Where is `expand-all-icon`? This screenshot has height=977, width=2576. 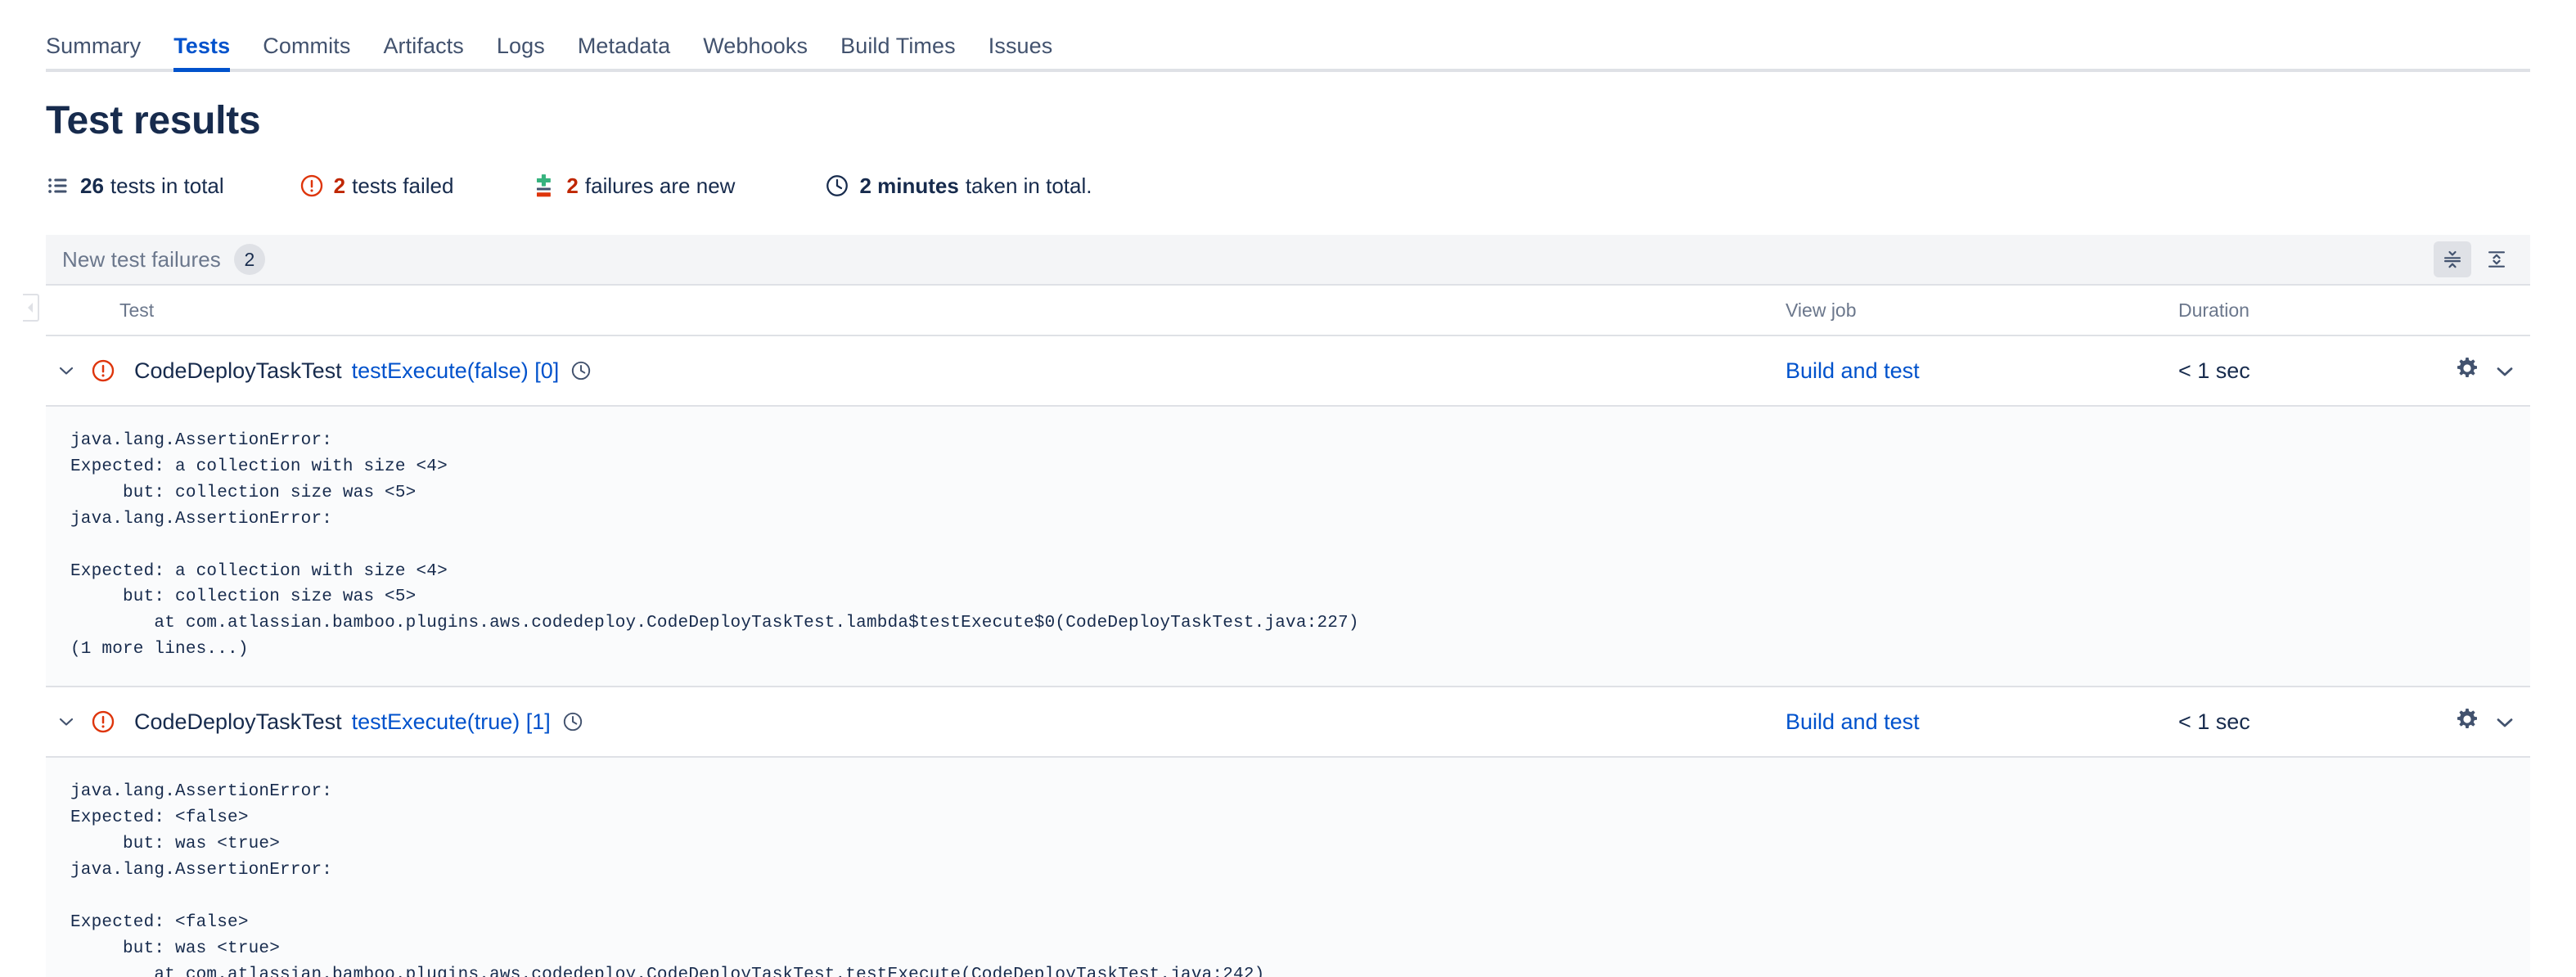 expand-all-icon is located at coordinates (2496, 259).